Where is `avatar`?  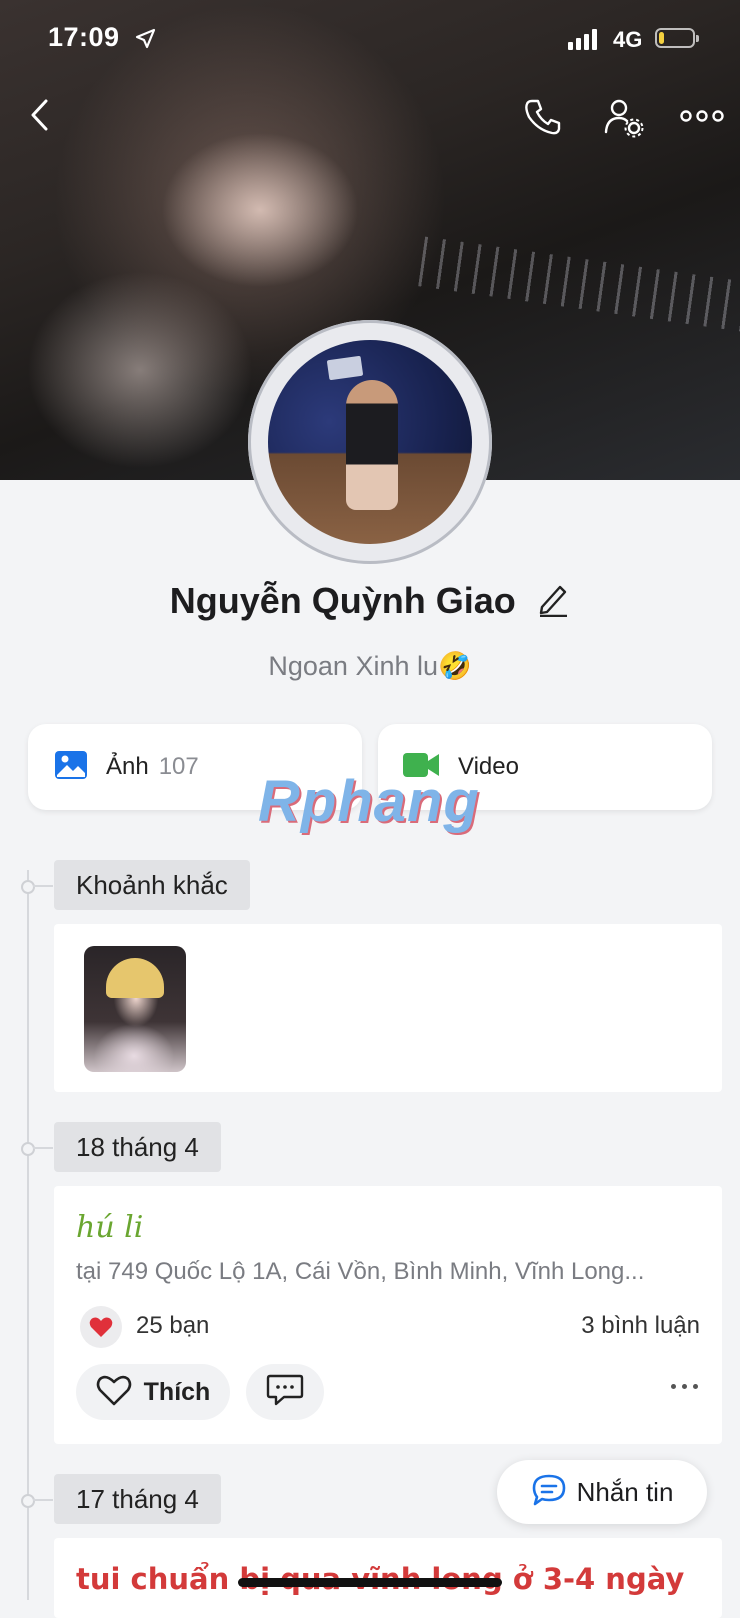 avatar is located at coordinates (370, 442).